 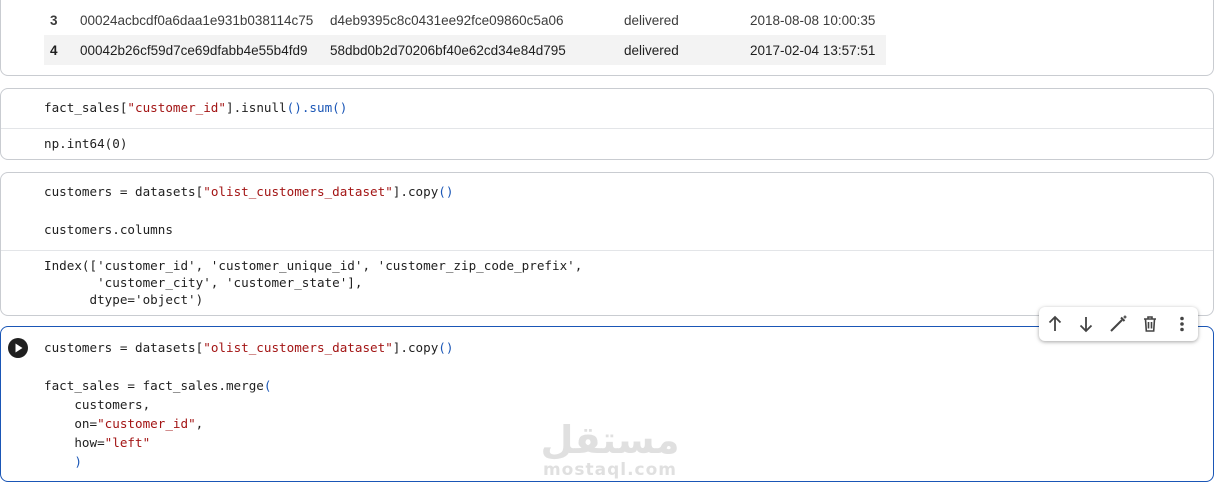 What do you see at coordinates (97, 404) in the screenshot?
I see `code-line: customers,` at bounding box center [97, 404].